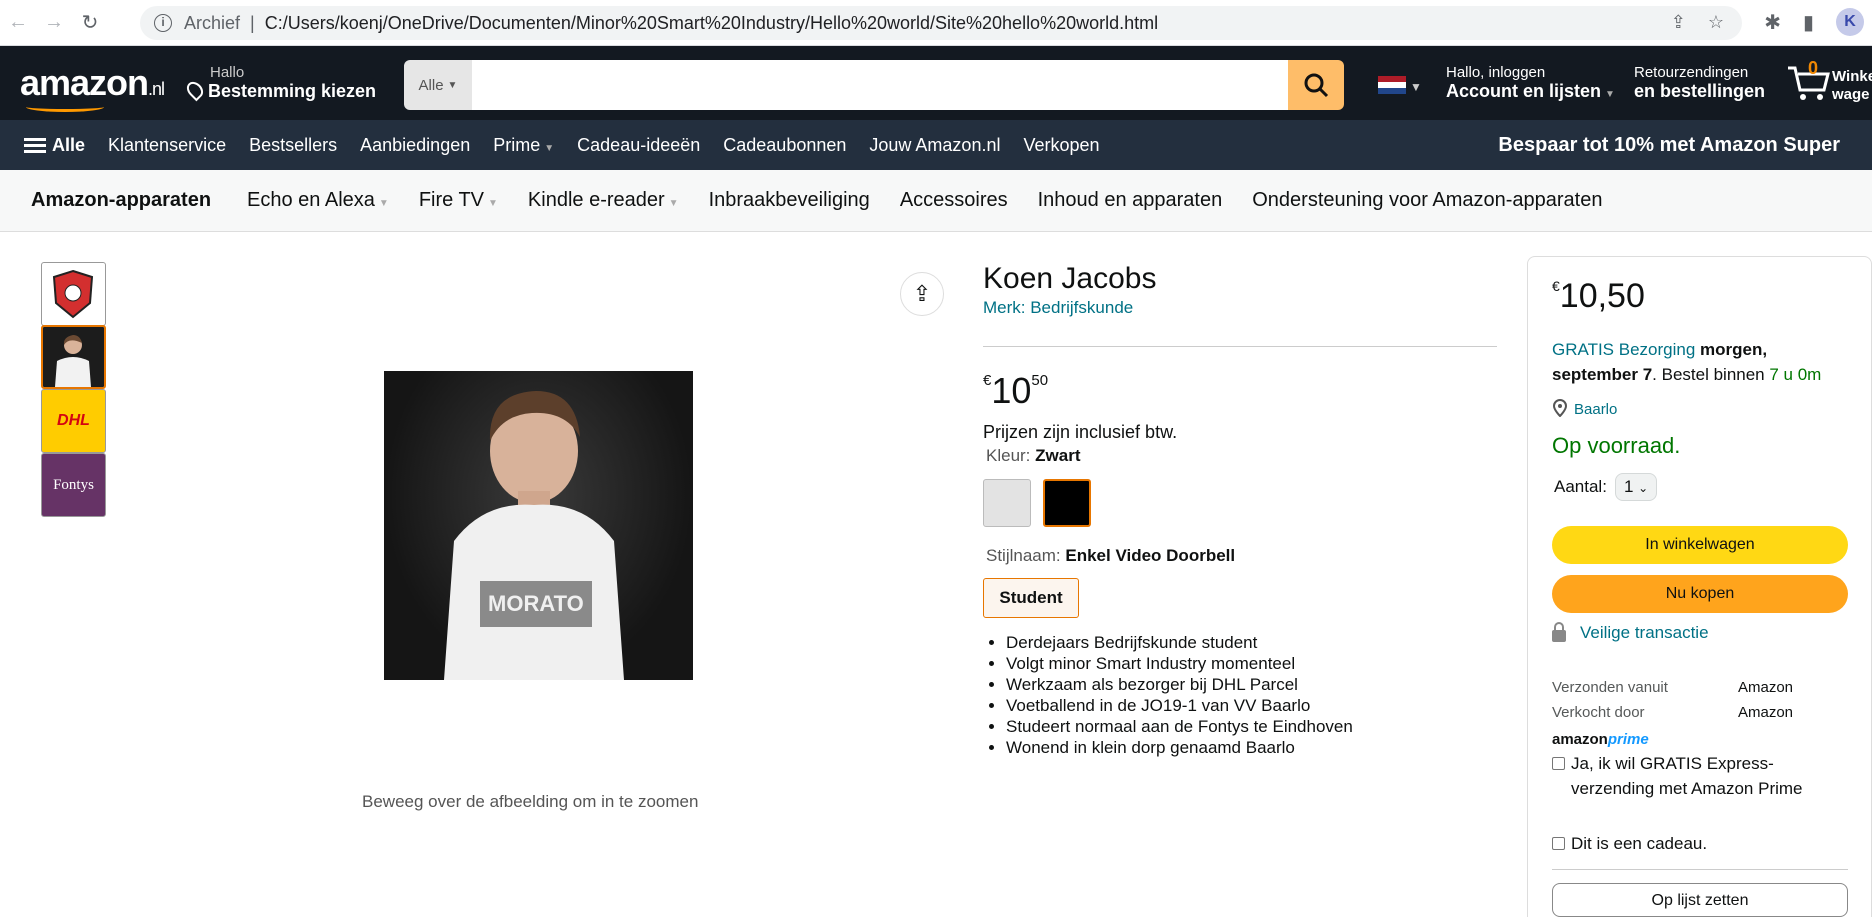 This screenshot has width=1872, height=917. Describe the element at coordinates (1700, 594) in the screenshot. I see `buy-now-button: Nu kopen` at that location.